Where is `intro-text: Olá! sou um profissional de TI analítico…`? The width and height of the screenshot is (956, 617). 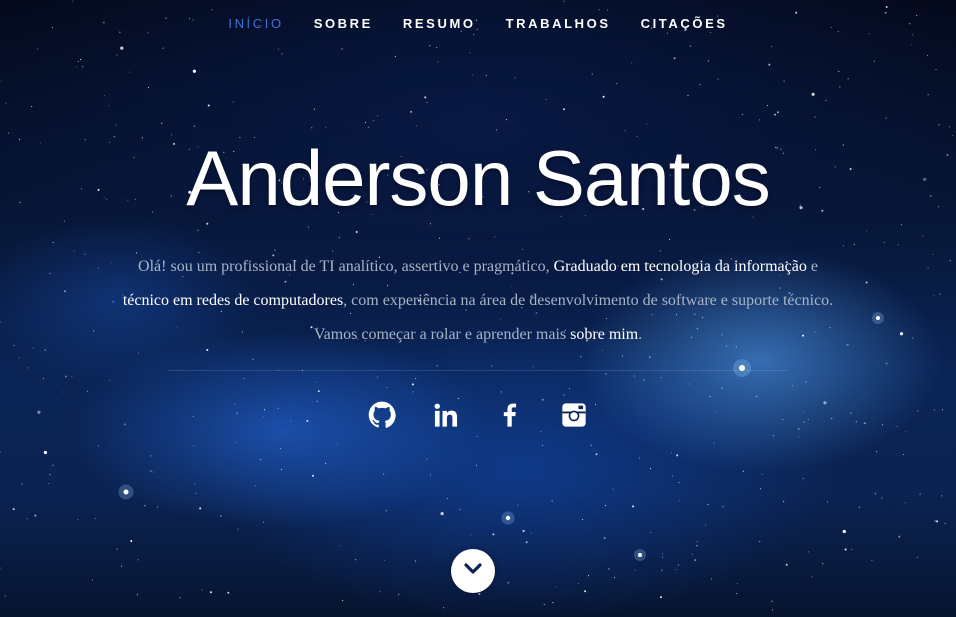 intro-text: Olá! sou um profissional de TI analítico… is located at coordinates (478, 301).